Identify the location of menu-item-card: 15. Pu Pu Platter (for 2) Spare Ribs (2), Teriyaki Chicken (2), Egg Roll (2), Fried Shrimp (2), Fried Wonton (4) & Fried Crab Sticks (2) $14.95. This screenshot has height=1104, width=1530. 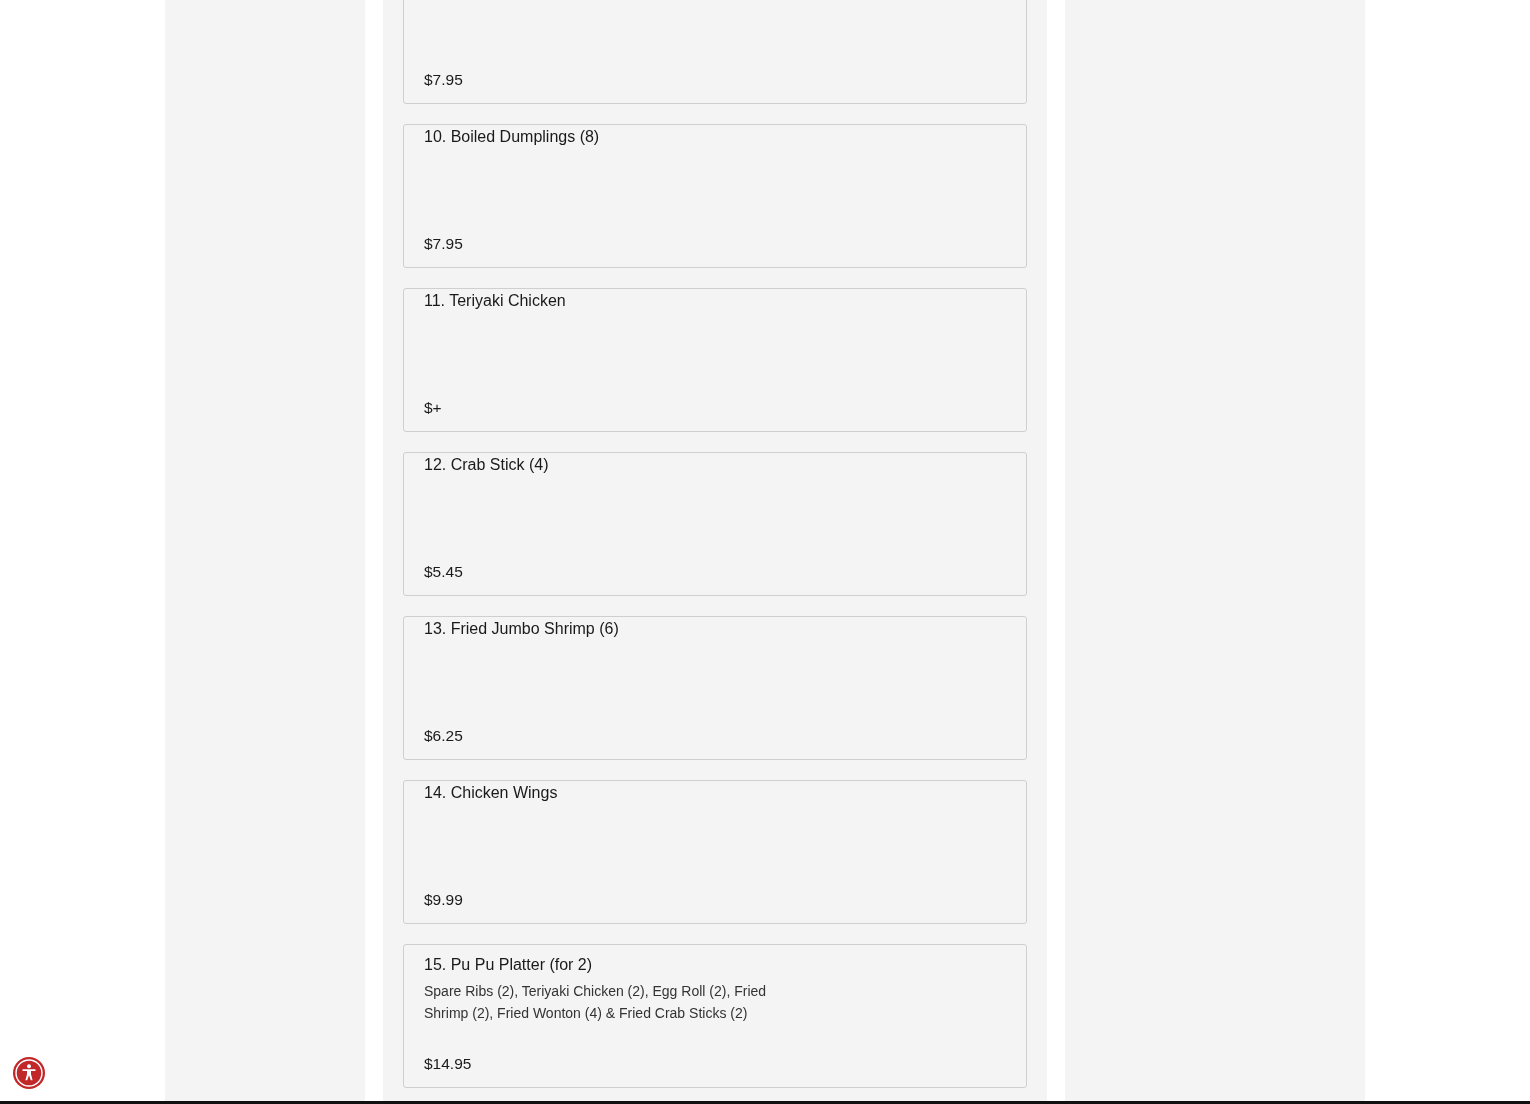
(715, 1016).